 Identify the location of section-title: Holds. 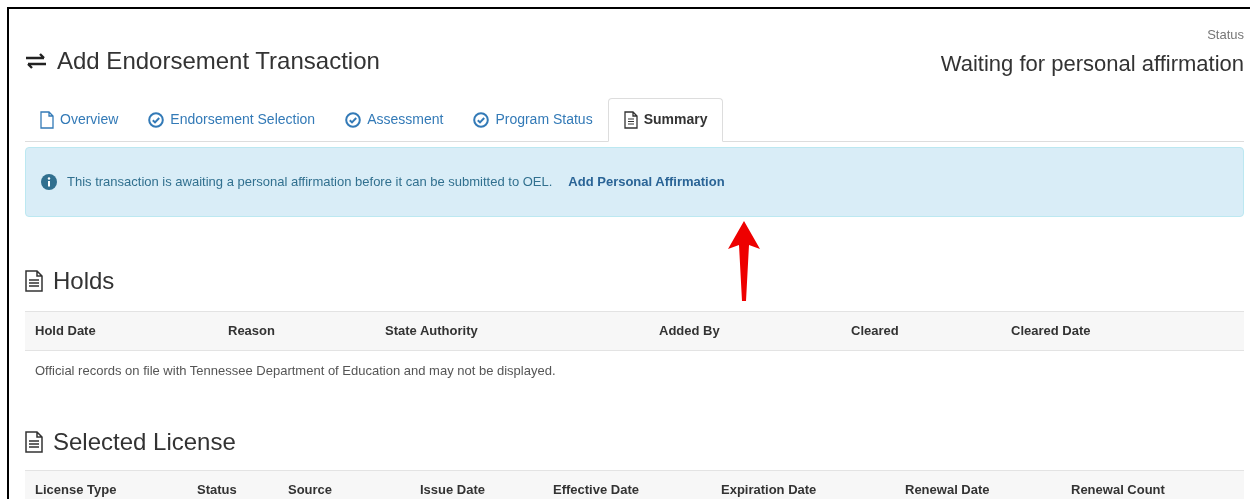
(84, 280).